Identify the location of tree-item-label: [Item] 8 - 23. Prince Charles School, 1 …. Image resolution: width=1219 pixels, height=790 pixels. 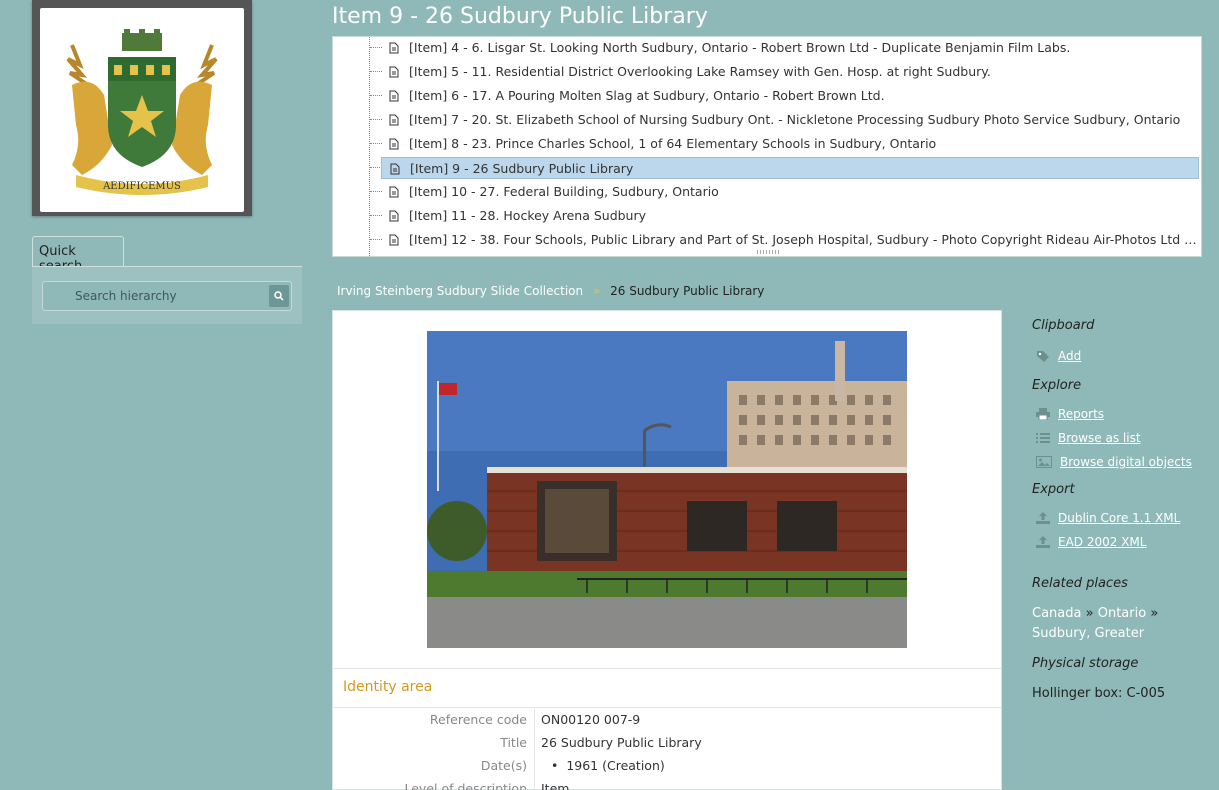
(673, 143).